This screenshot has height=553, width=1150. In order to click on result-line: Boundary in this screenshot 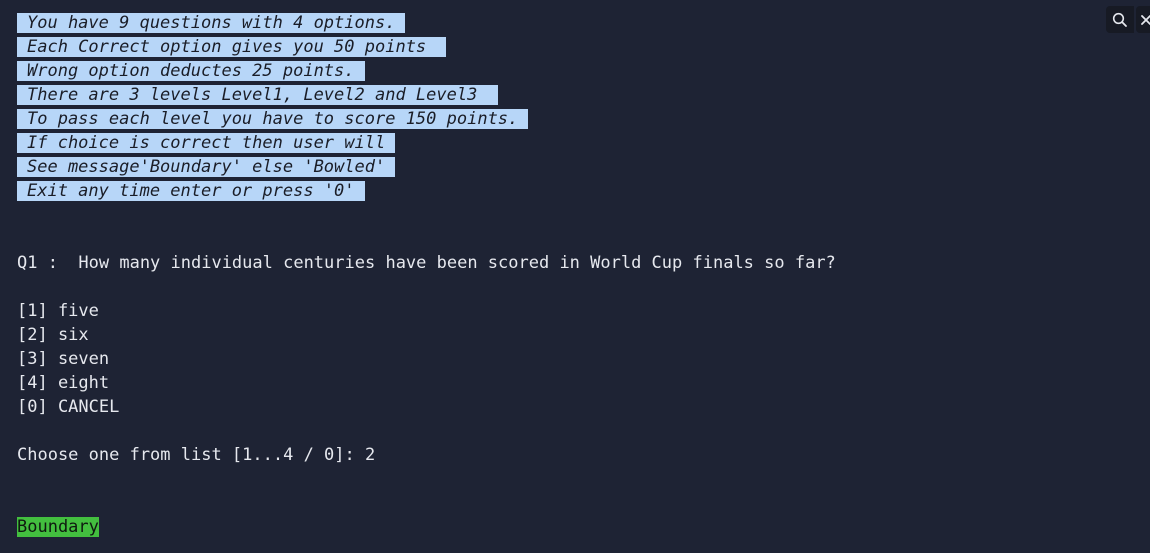, I will do `click(58, 527)`.